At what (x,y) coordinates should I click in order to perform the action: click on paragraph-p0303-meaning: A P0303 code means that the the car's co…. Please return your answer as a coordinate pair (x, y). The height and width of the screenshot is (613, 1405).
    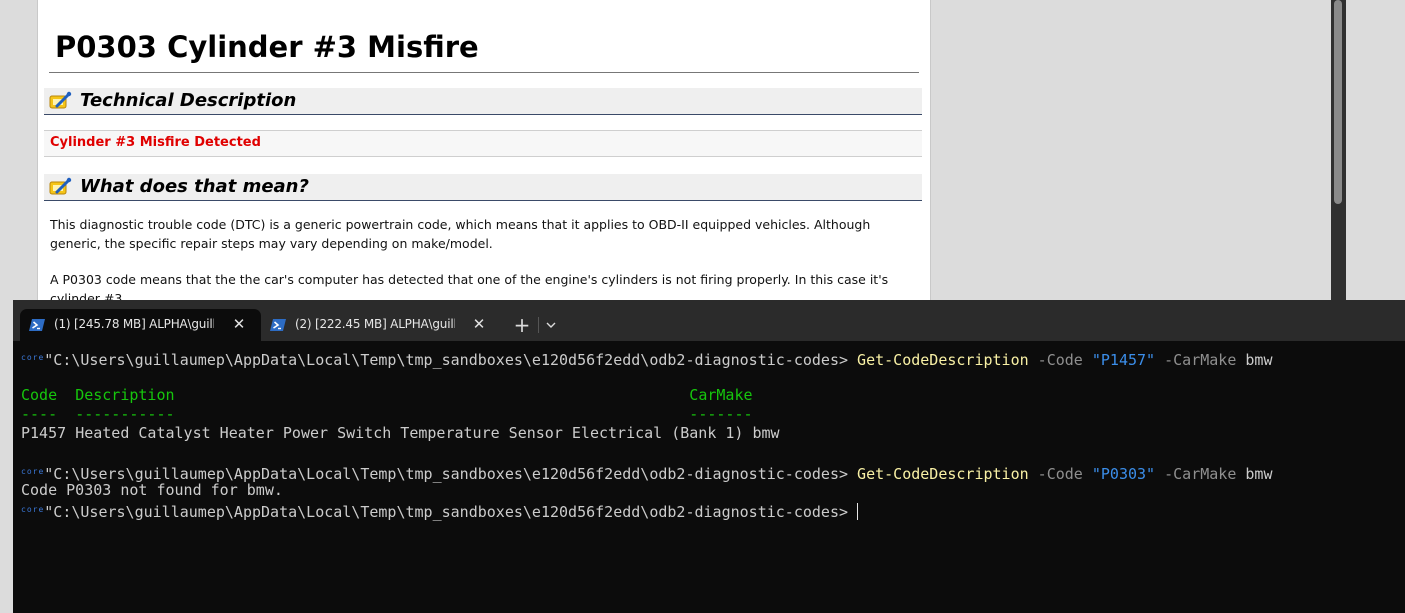
    Looking at the image, I should click on (469, 286).